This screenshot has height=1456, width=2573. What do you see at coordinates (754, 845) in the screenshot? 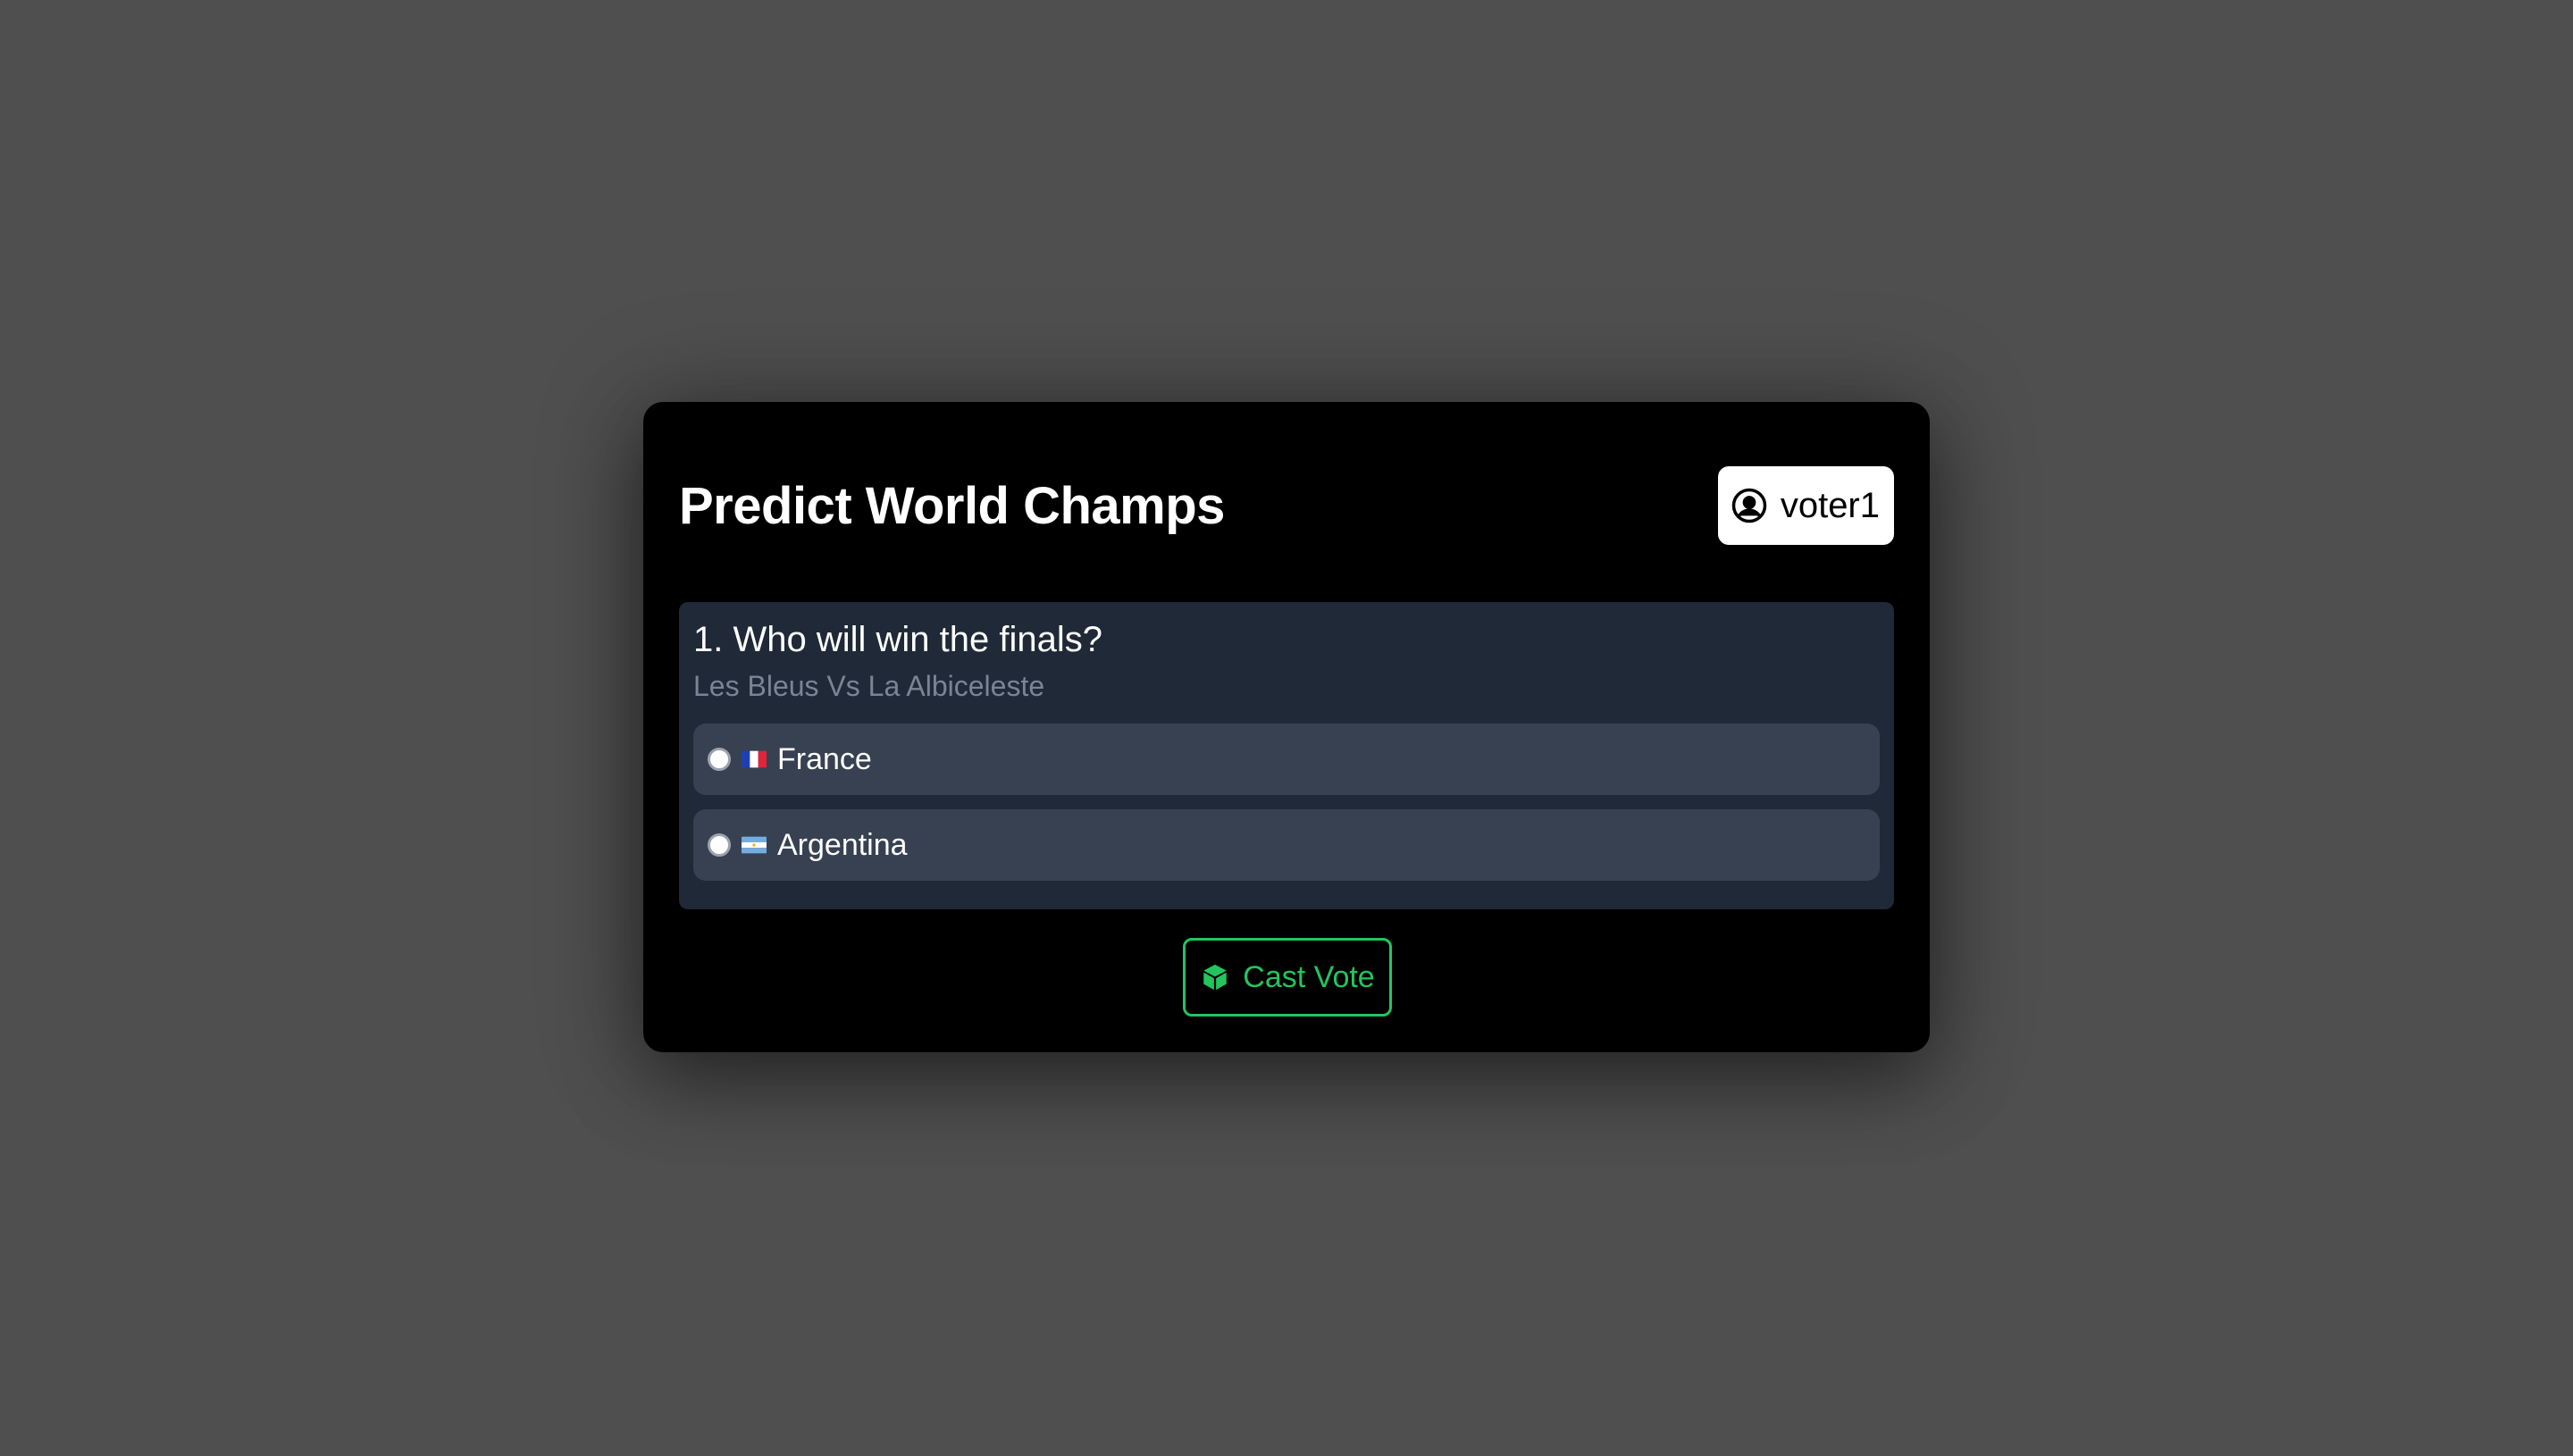
I see `flag-argentina-icon` at bounding box center [754, 845].